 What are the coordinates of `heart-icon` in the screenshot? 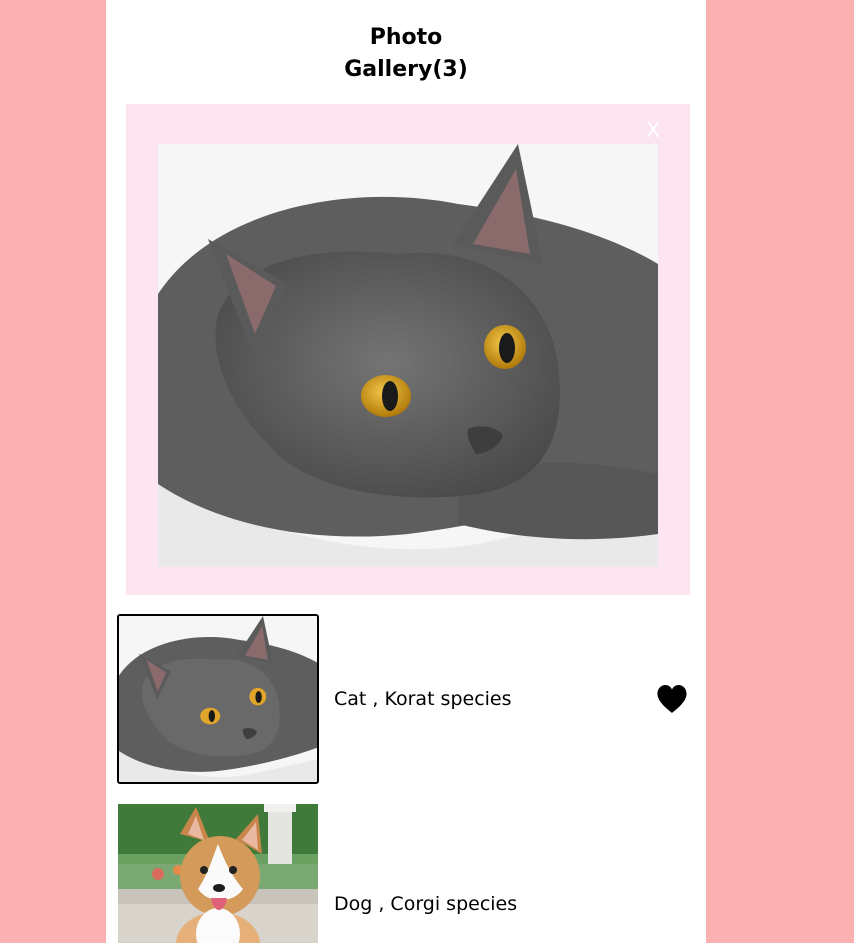 It's located at (672, 699).